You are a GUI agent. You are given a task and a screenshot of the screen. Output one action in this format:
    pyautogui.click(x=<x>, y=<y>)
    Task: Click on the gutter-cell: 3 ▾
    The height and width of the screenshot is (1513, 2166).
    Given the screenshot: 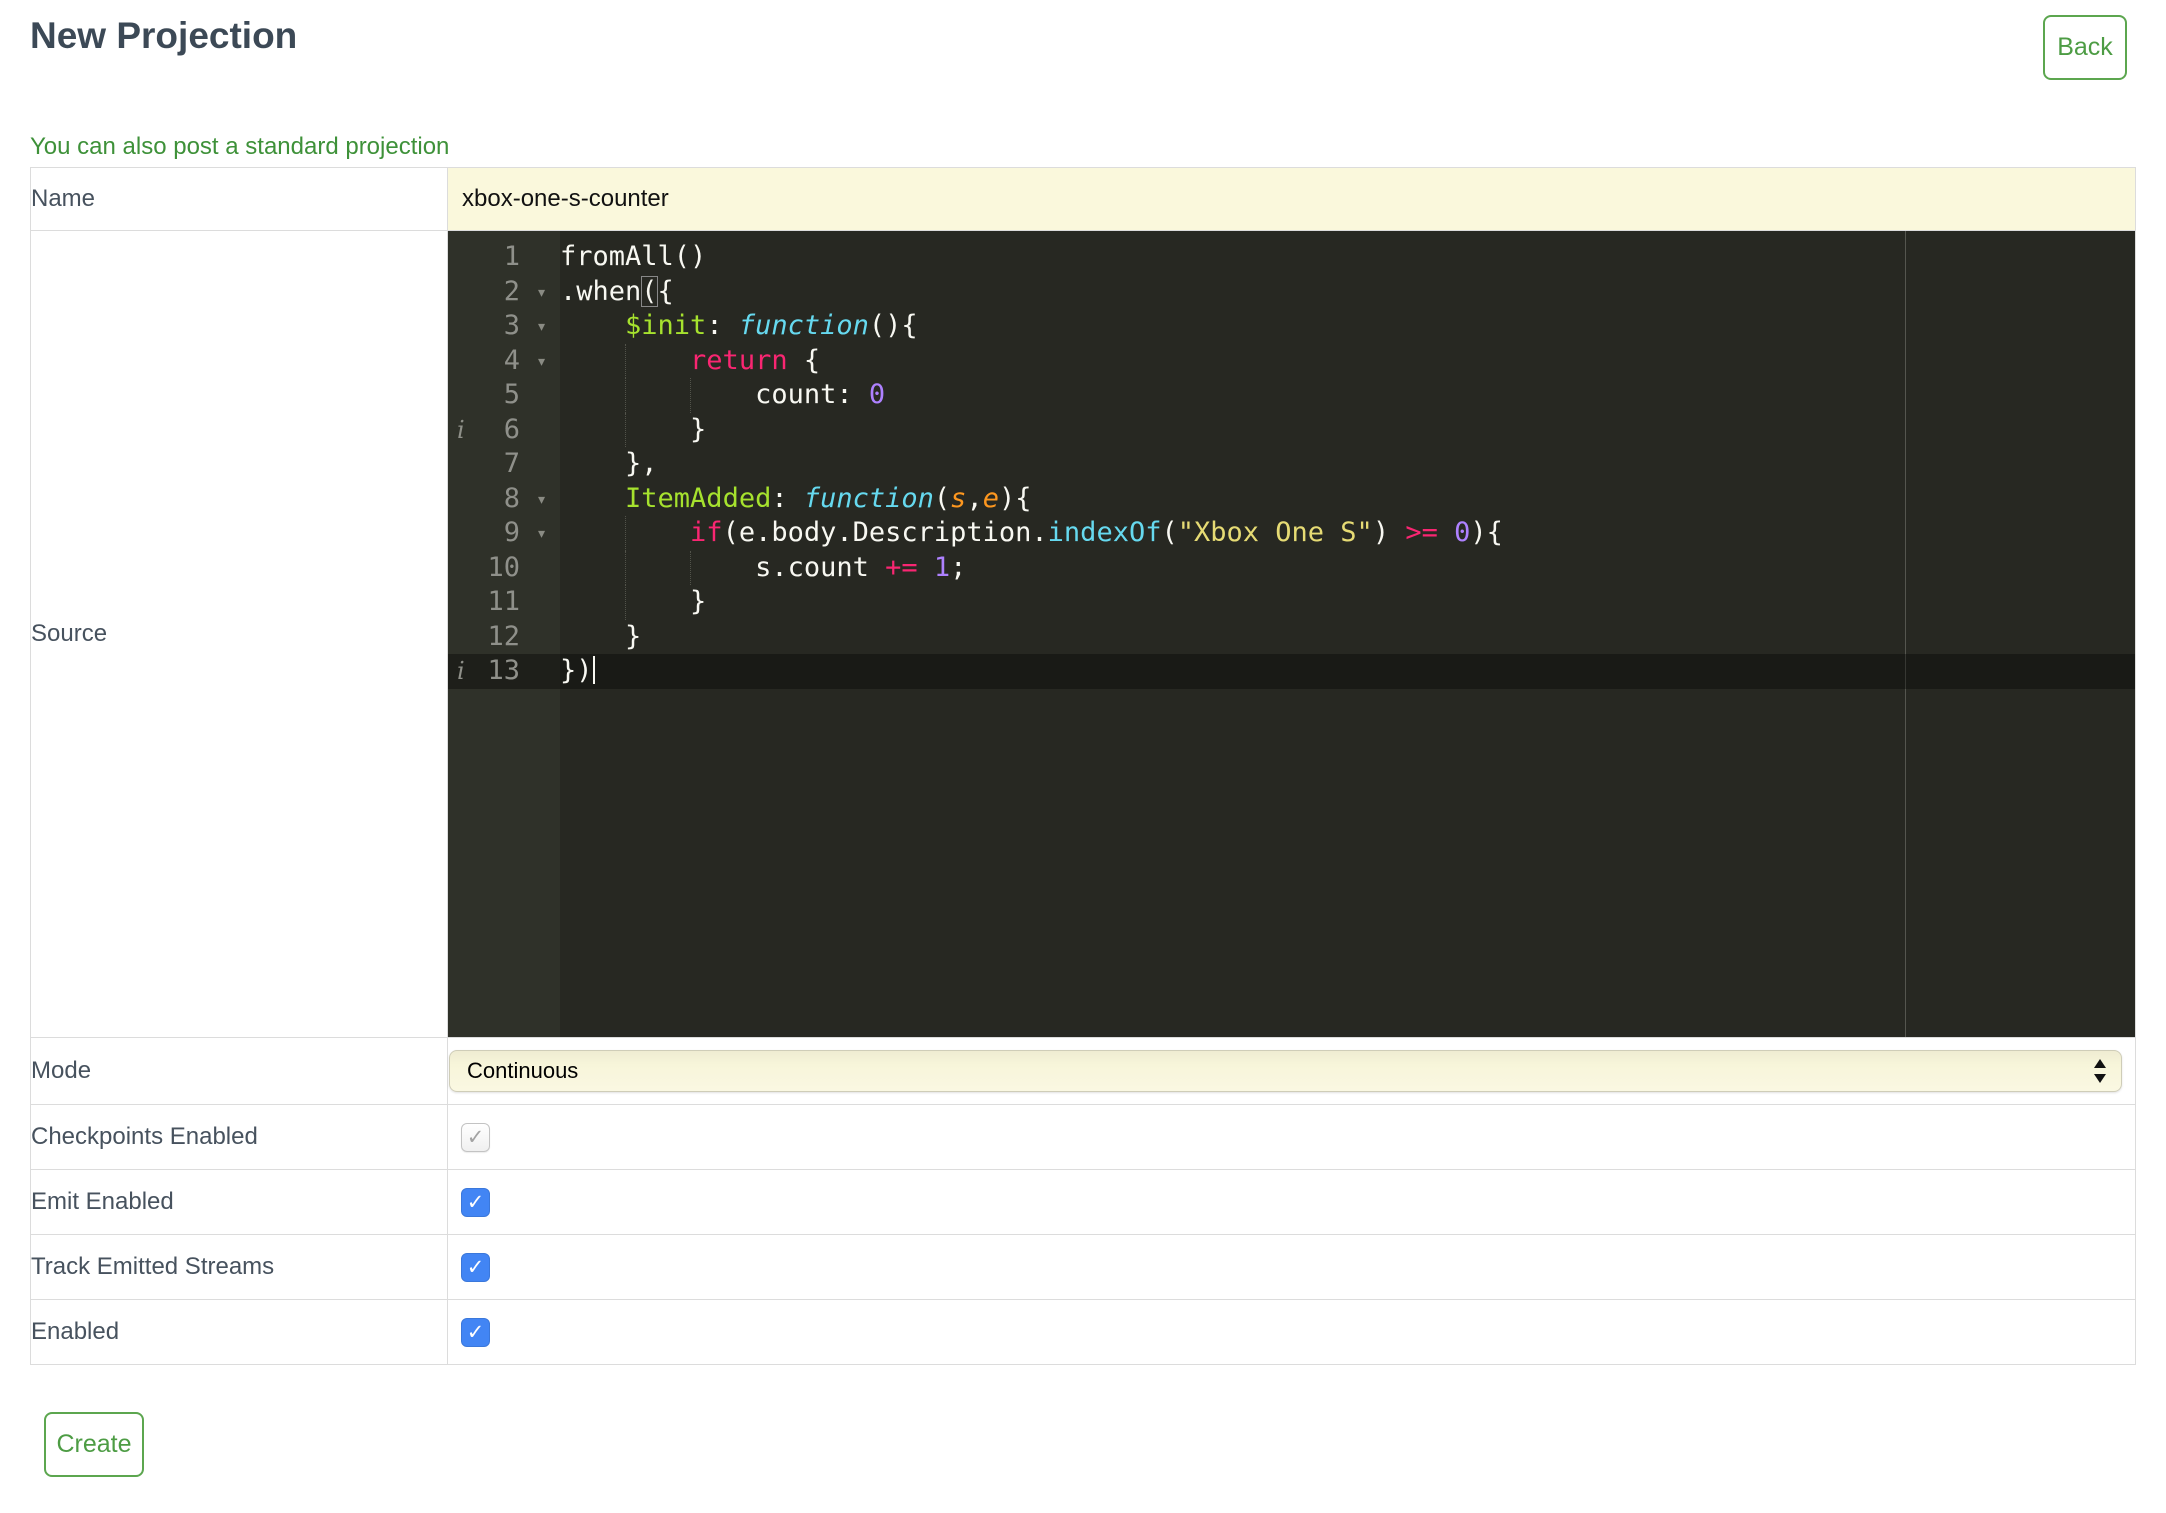 What is the action you would take?
    pyautogui.click(x=504, y=326)
    